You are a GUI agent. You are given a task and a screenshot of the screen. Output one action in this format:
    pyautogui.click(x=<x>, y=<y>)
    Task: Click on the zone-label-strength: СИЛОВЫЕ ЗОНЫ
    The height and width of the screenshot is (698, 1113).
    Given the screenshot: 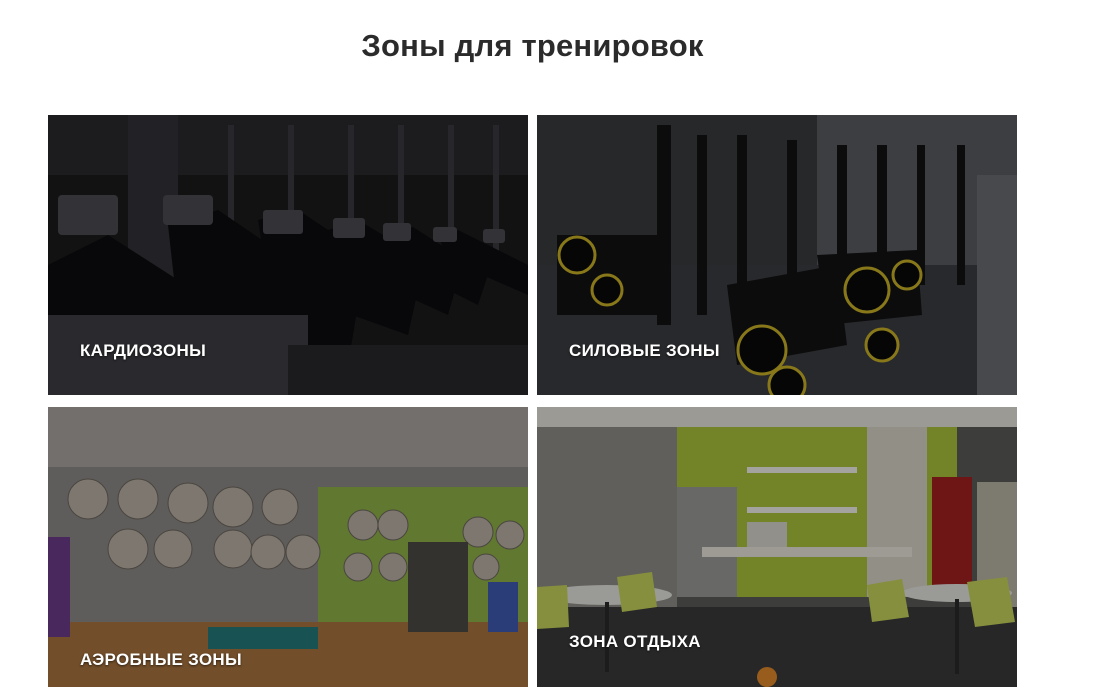 What is the action you would take?
    pyautogui.click(x=644, y=350)
    